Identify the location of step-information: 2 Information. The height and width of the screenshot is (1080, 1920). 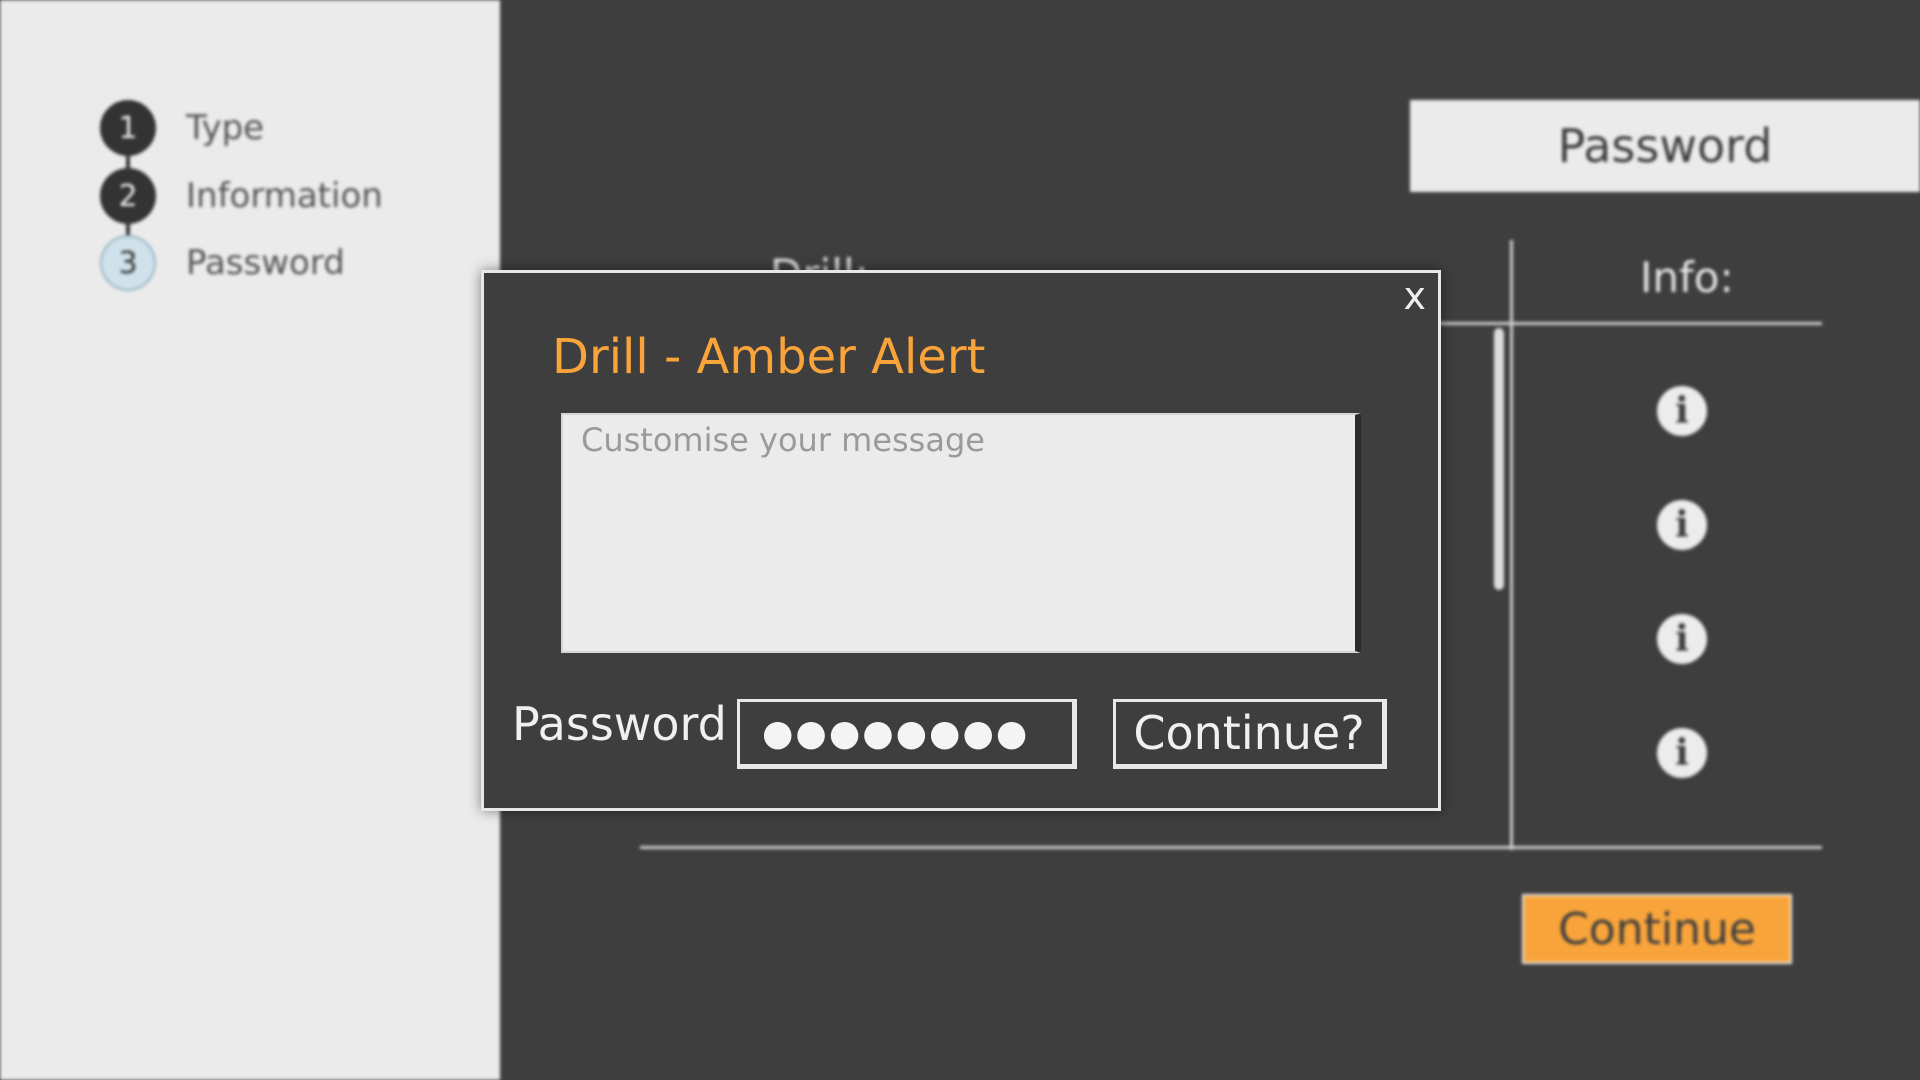
(241, 196).